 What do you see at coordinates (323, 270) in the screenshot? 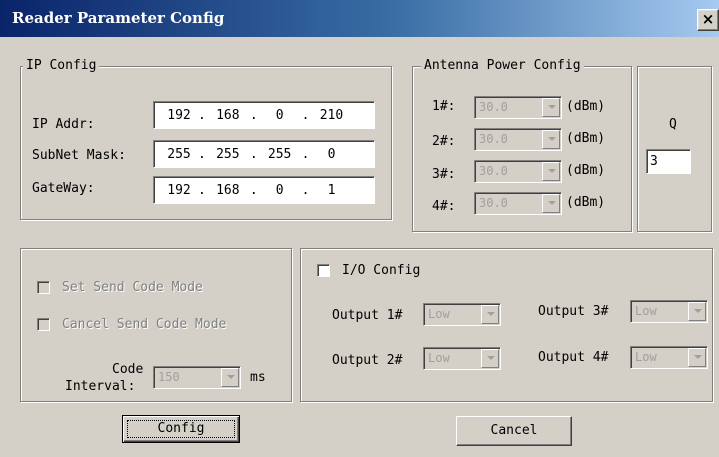
I see `io-config-checkbox` at bounding box center [323, 270].